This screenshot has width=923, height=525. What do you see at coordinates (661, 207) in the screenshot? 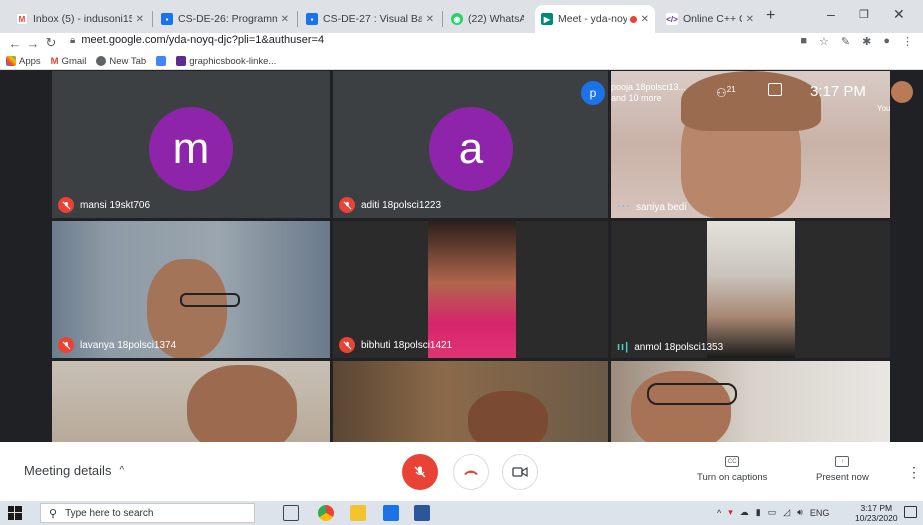
I see `participant-name: saniya bedi` at bounding box center [661, 207].